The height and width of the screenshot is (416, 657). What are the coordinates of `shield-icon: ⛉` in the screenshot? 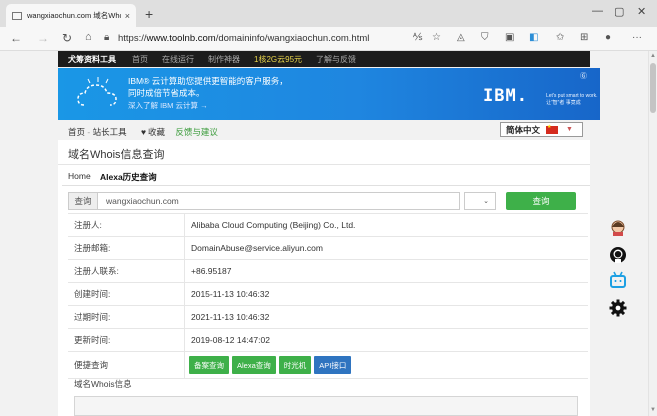 It's located at (485, 37).